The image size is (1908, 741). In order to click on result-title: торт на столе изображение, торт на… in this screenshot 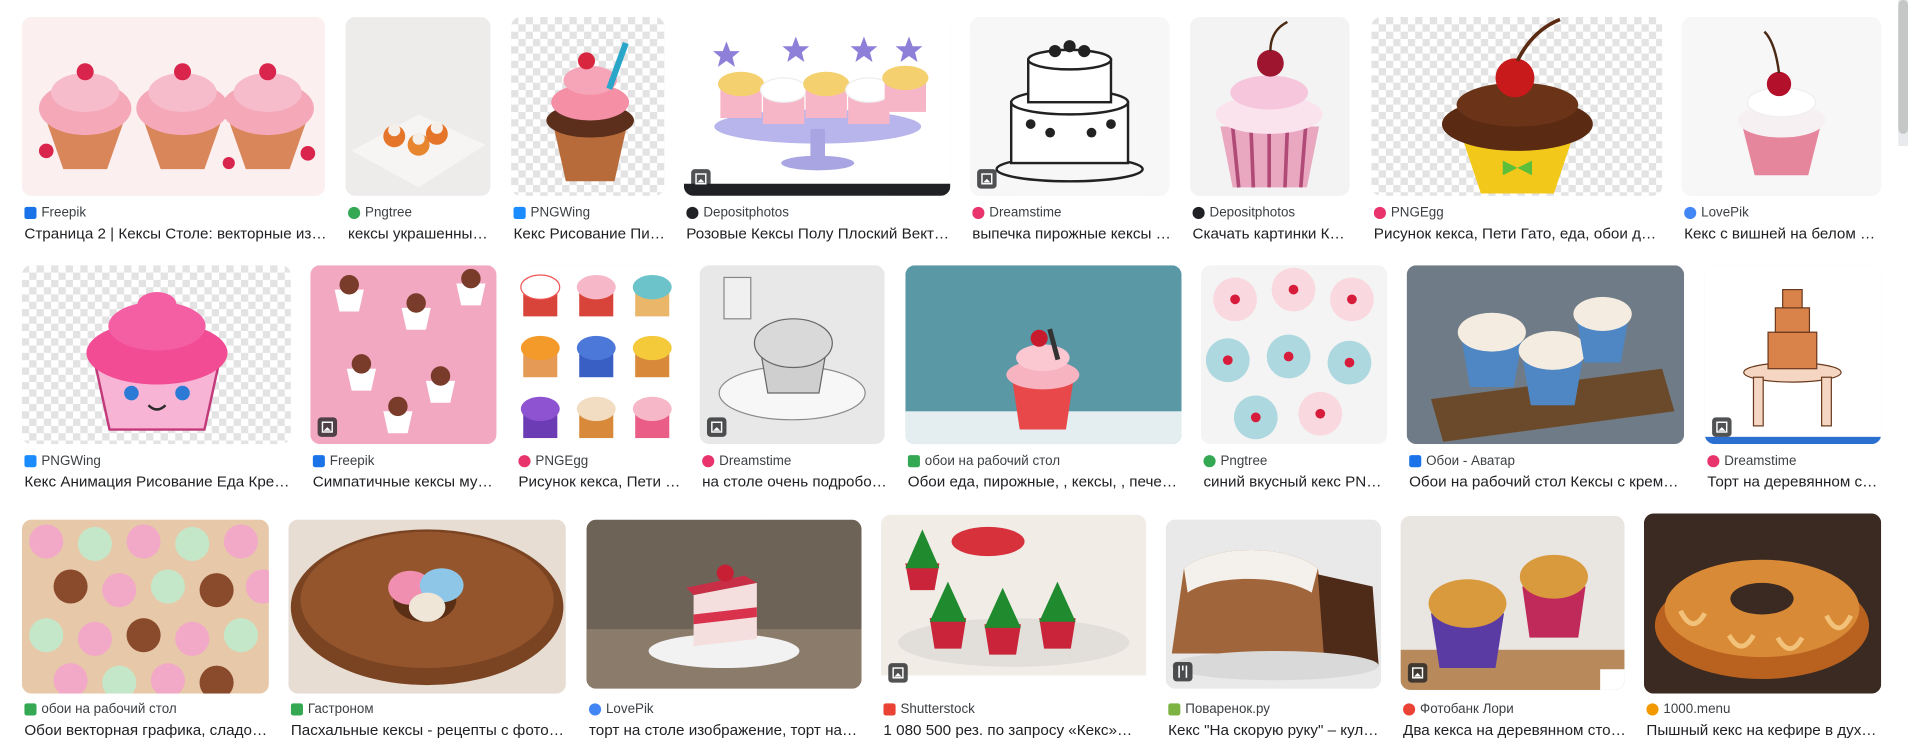, I will do `click(726, 730)`.